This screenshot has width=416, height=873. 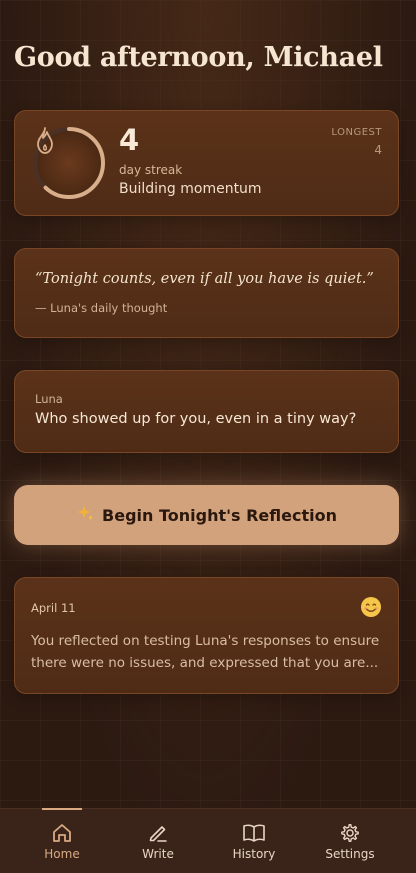 I want to click on longest-streak-value: 4, so click(x=378, y=150).